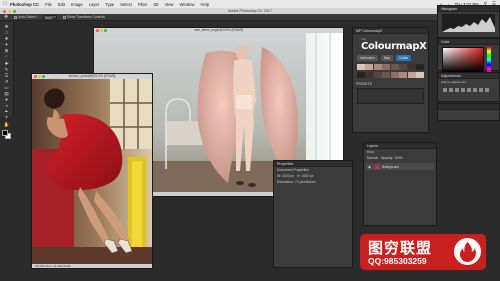  Describe the element at coordinates (390, 96) in the screenshot. I see `colourmapx-presets-list` at that location.